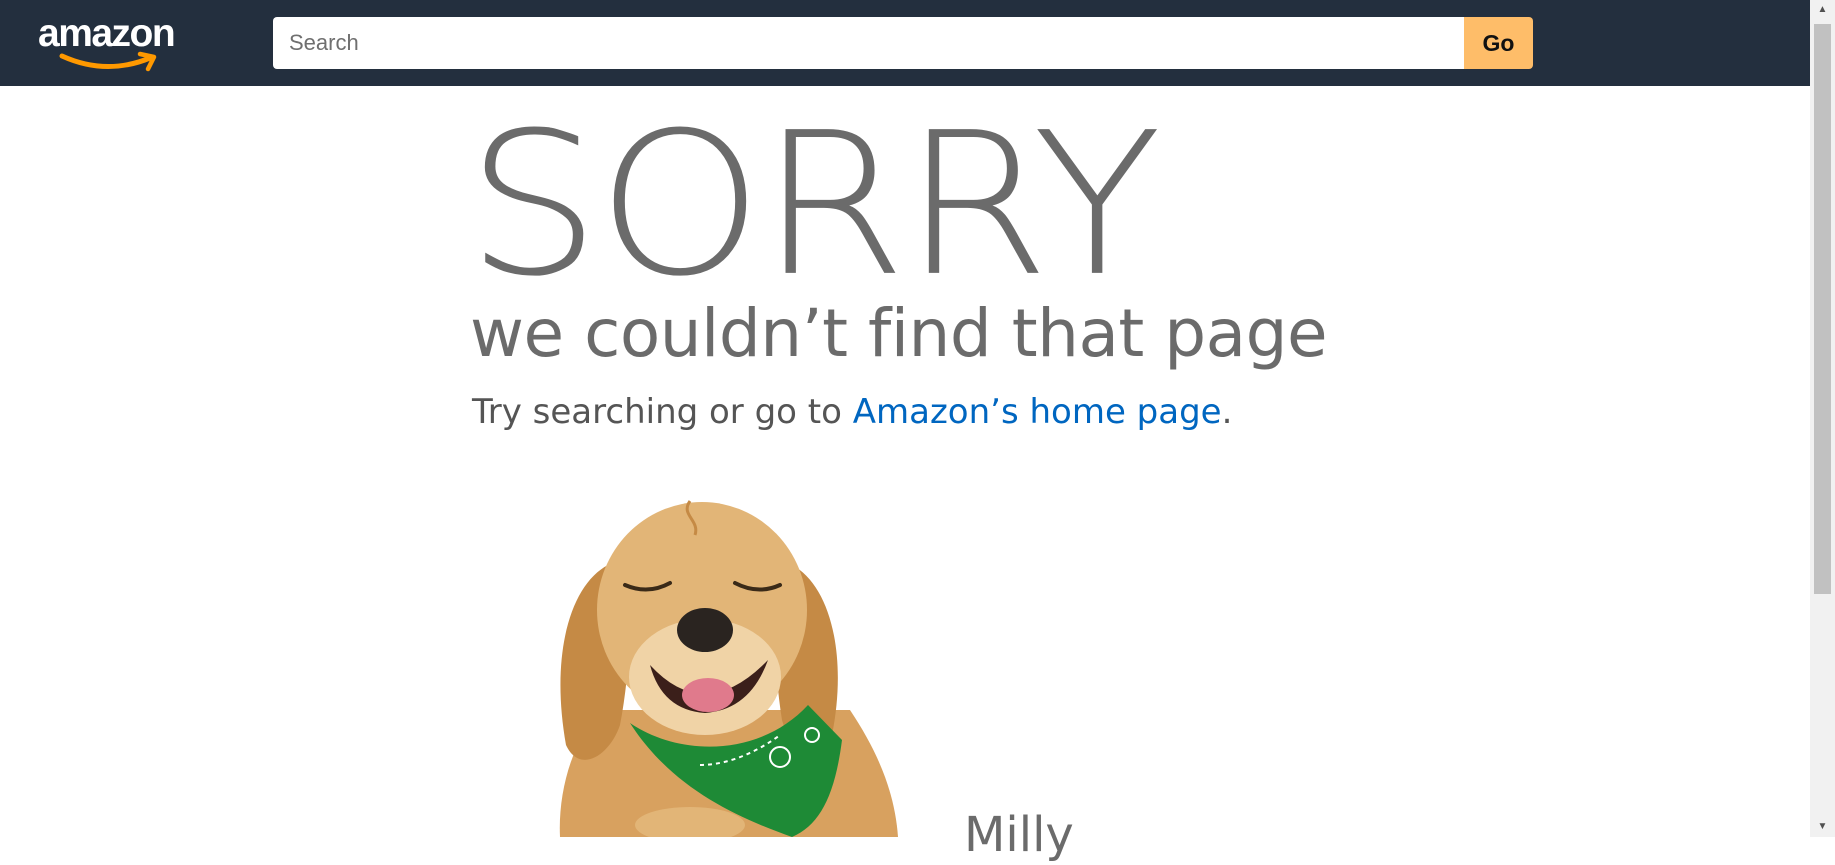 This screenshot has width=1835, height=865. I want to click on scroll-up-arrow-icon: ▲, so click(1822, 10).